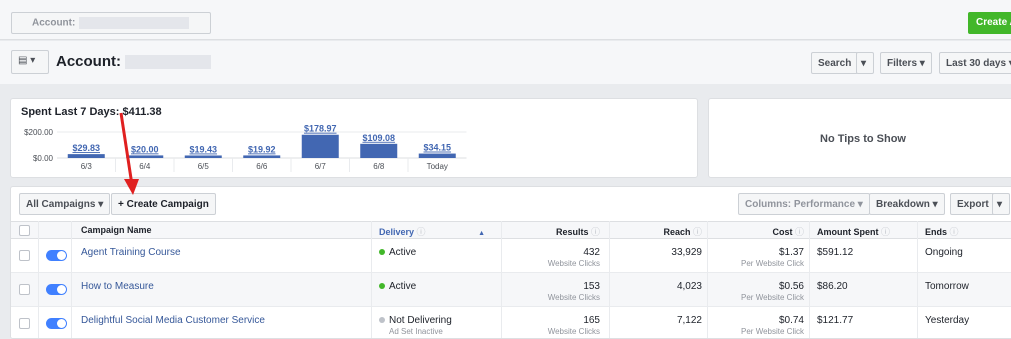 The width and height of the screenshot is (1011, 339). I want to click on sort-ascending-icon: ▲, so click(481, 233).